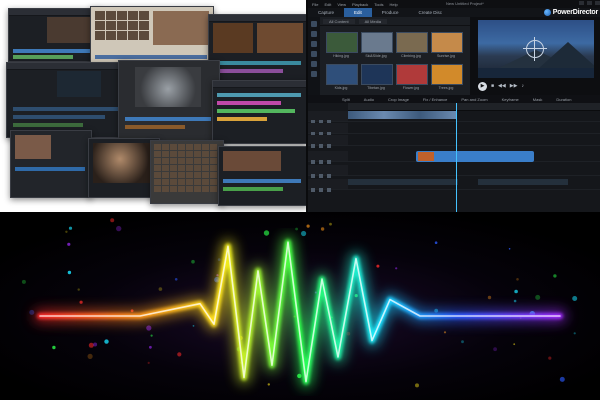  What do you see at coordinates (474, 107) in the screenshot?
I see `timeline-ruler` at bounding box center [474, 107].